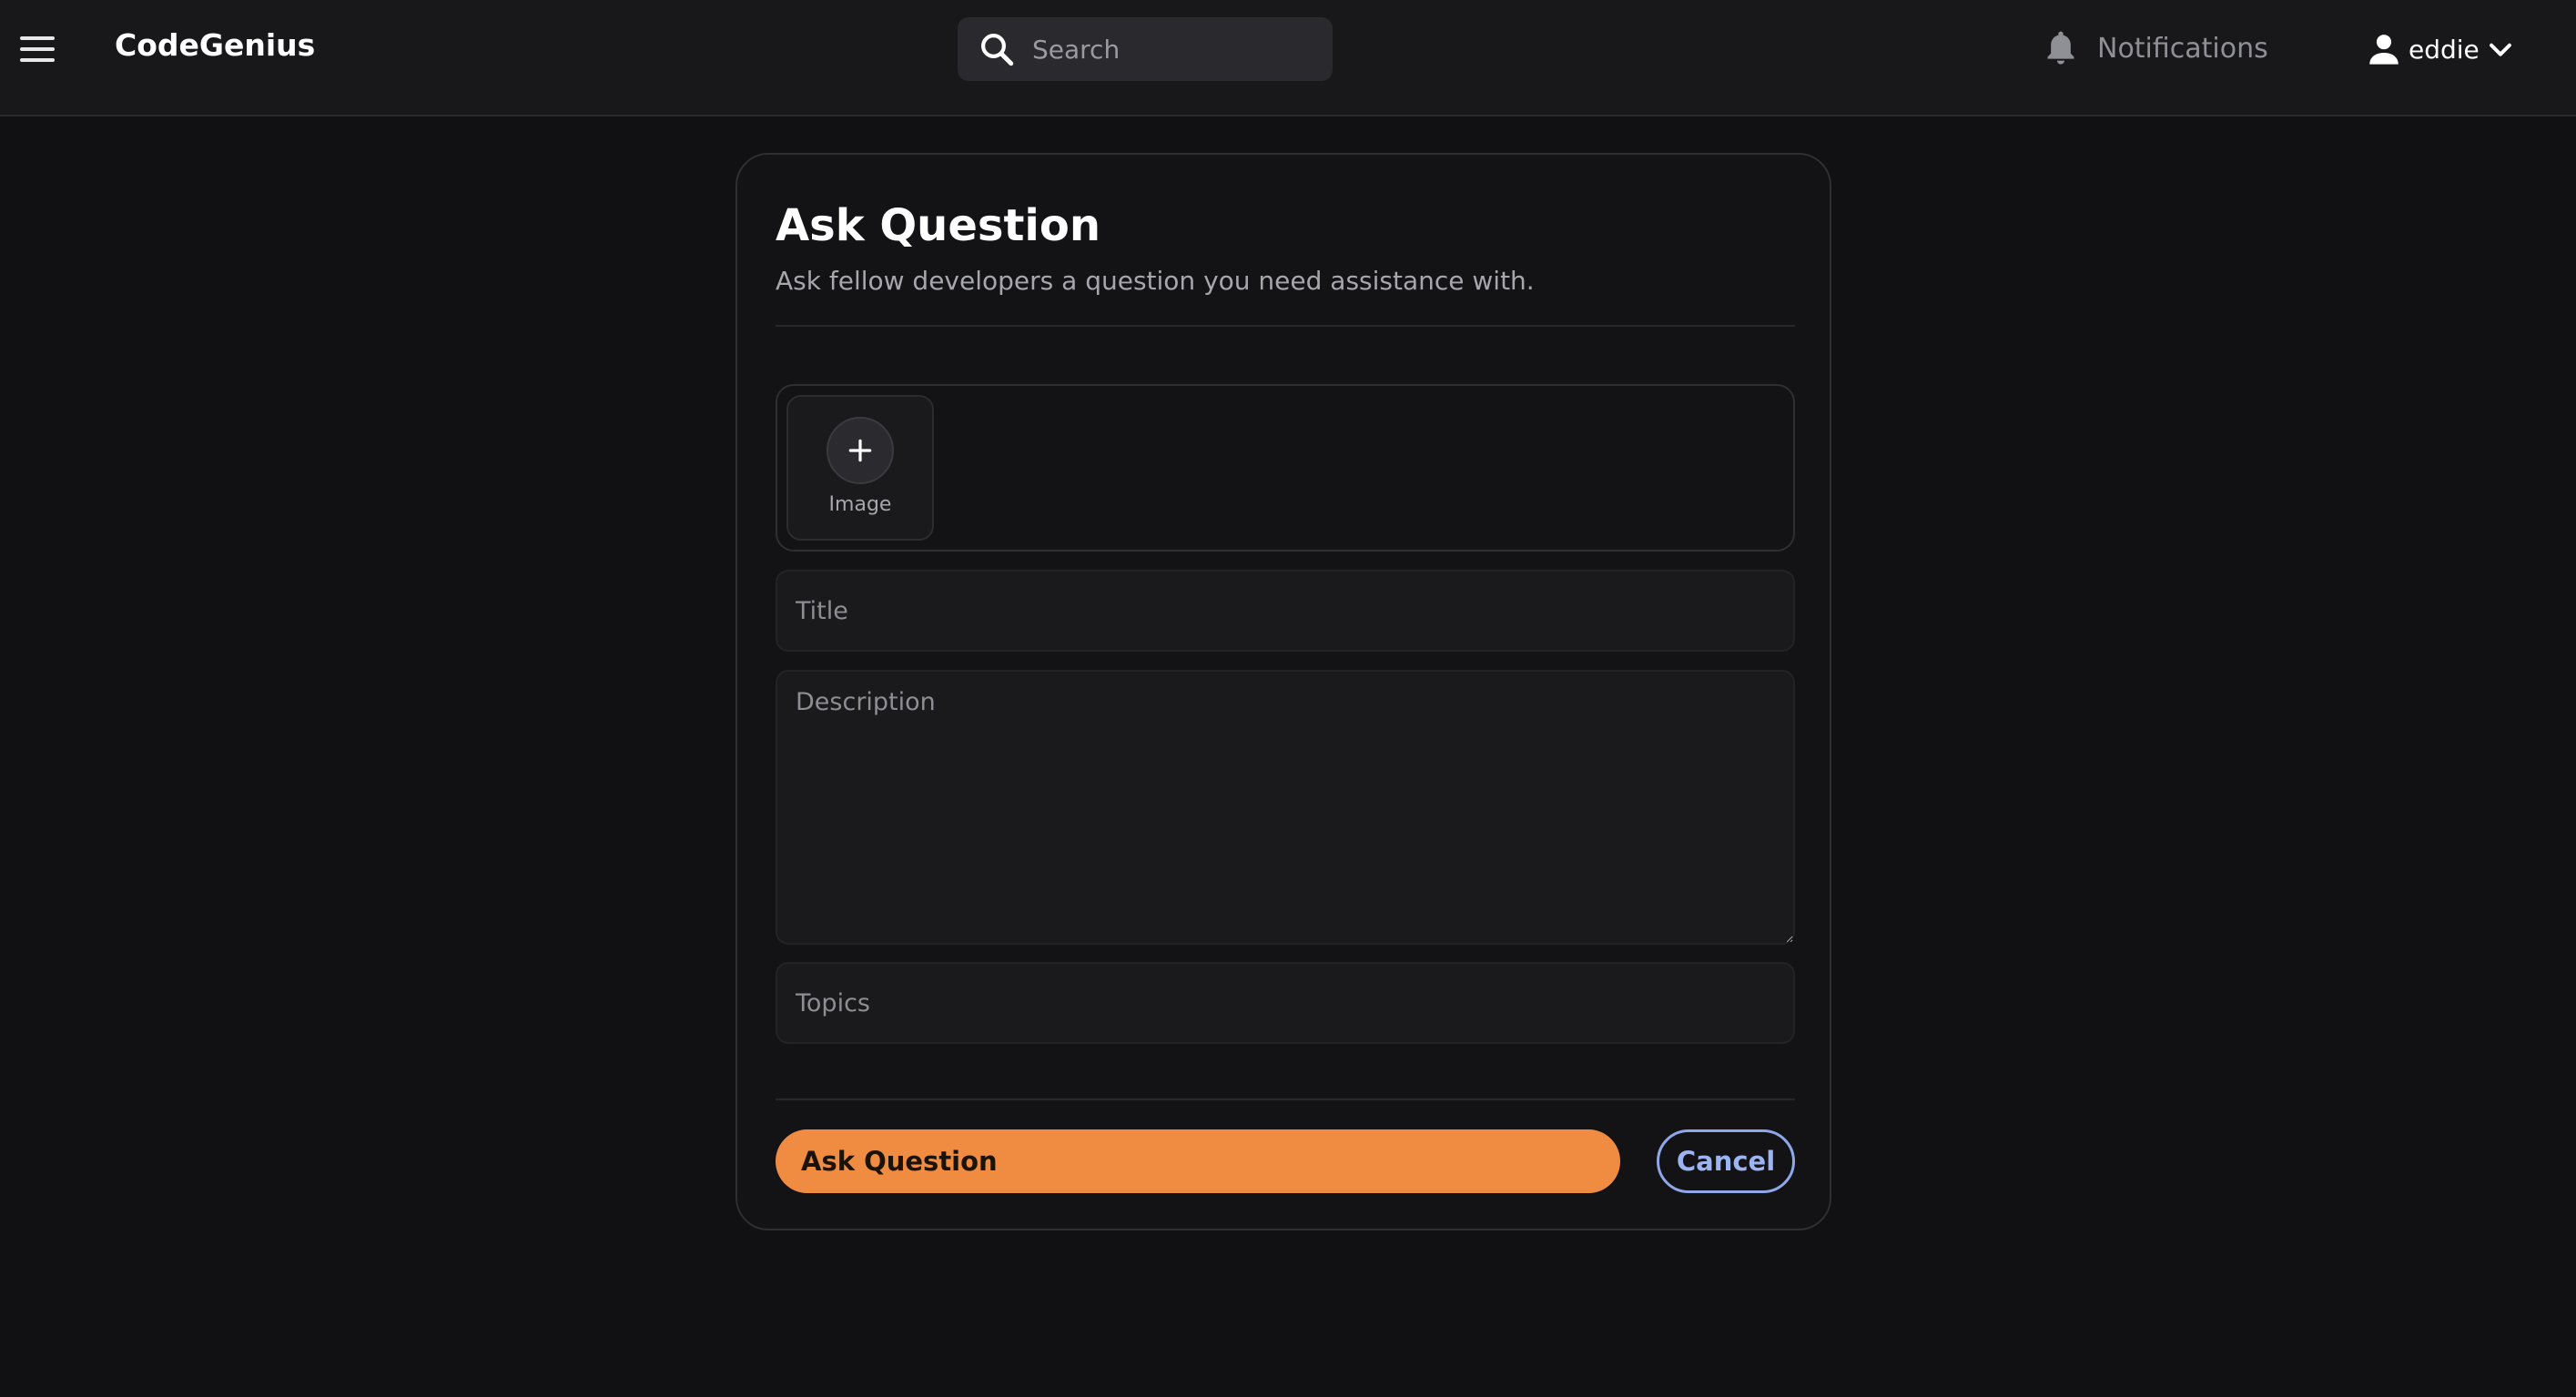 The image size is (2576, 1397). I want to click on chevron-down-icon, so click(2500, 49).